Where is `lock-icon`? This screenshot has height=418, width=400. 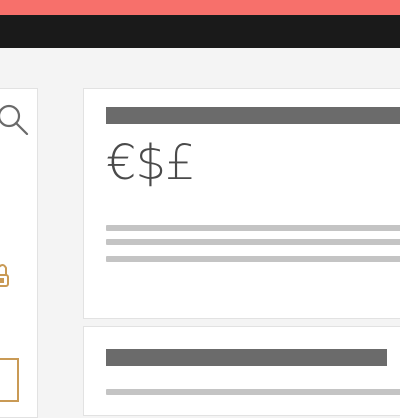
lock-icon is located at coordinates (6, 276).